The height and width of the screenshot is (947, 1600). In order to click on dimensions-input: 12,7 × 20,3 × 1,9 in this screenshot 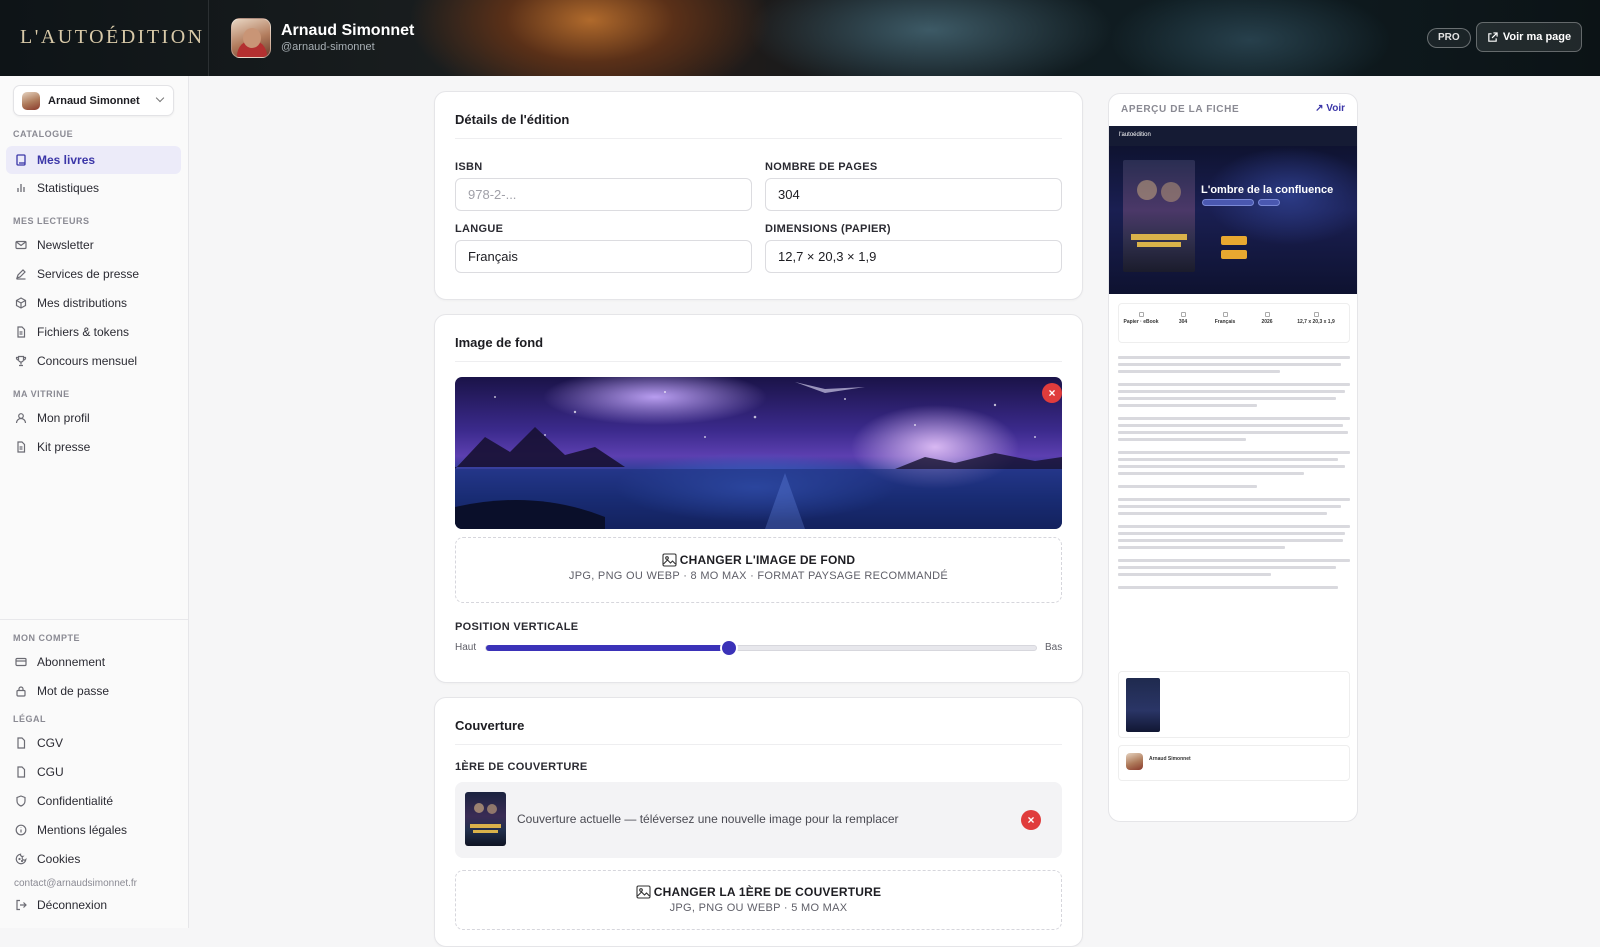, I will do `click(913, 256)`.